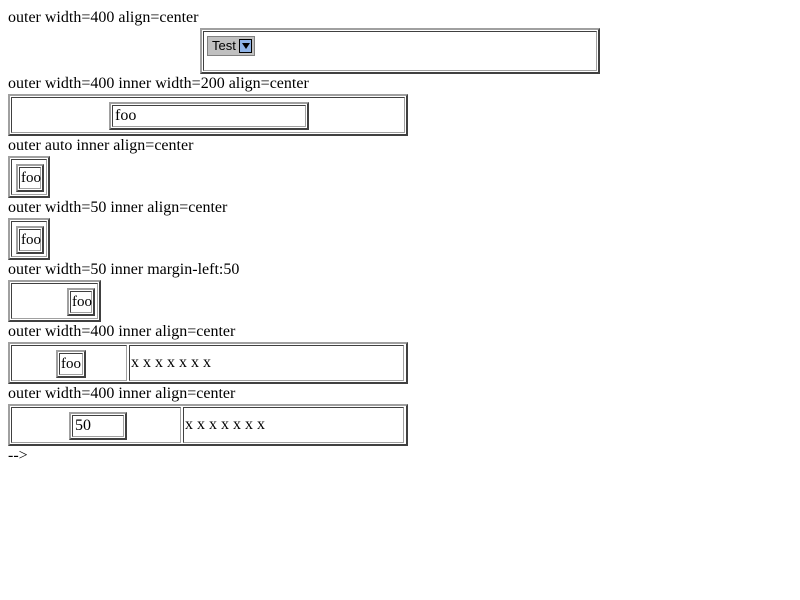 This screenshot has width=800, height=600. Describe the element at coordinates (103, 17) in the screenshot. I see `section-label-1: outer width=400 align=center` at that location.